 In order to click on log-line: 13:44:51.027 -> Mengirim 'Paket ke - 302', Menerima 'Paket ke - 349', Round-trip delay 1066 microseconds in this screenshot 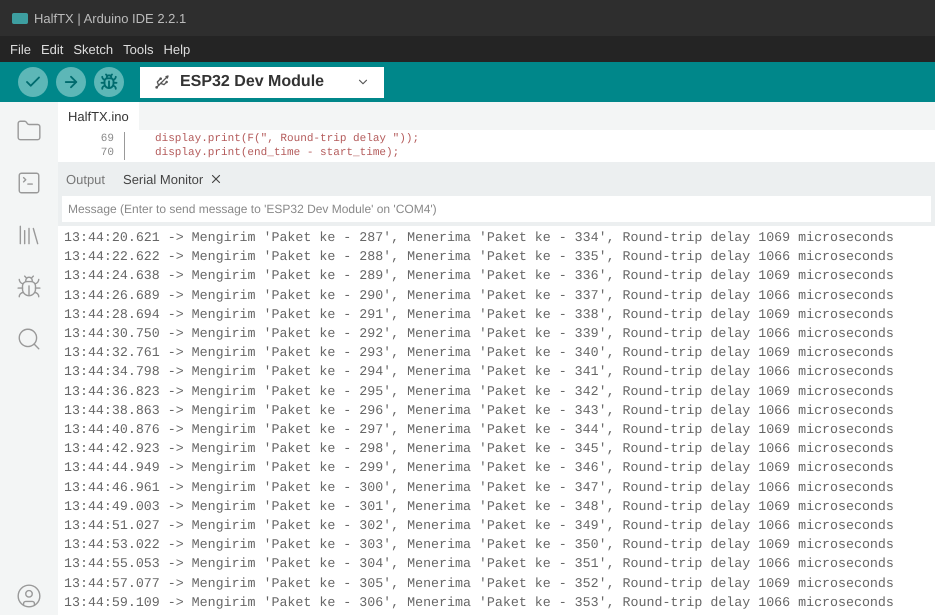, I will do `click(479, 526)`.